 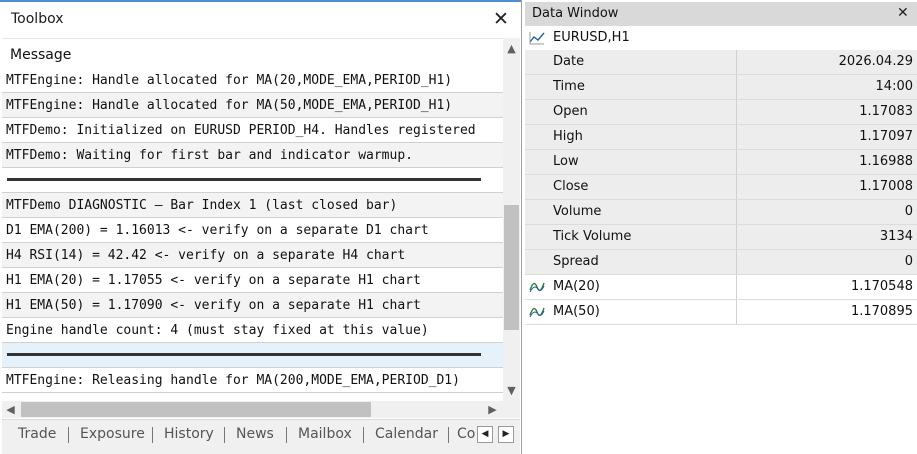 What do you see at coordinates (570, 111) in the screenshot?
I see `data-label: Open` at bounding box center [570, 111].